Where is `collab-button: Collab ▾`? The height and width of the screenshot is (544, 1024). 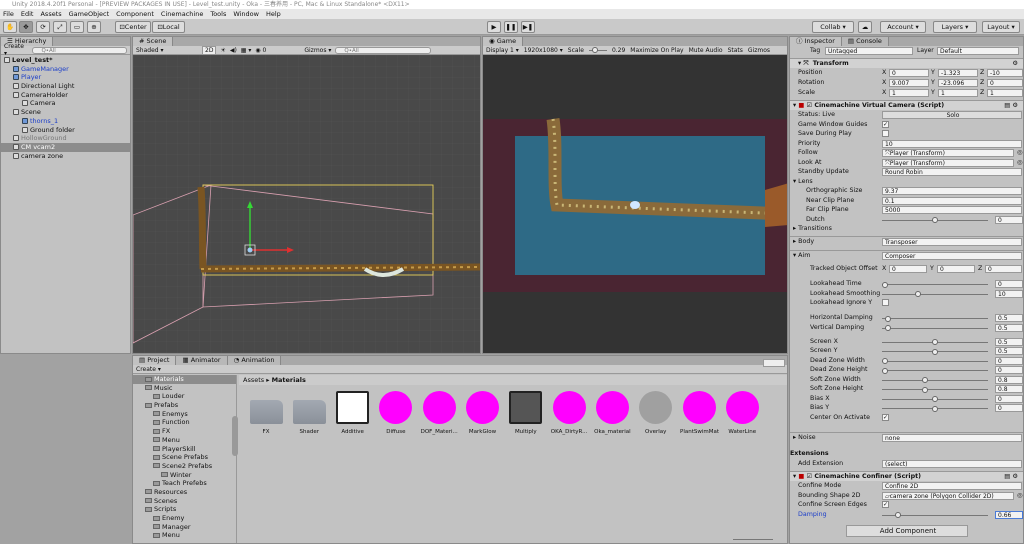 collab-button: Collab ▾ is located at coordinates (833, 27).